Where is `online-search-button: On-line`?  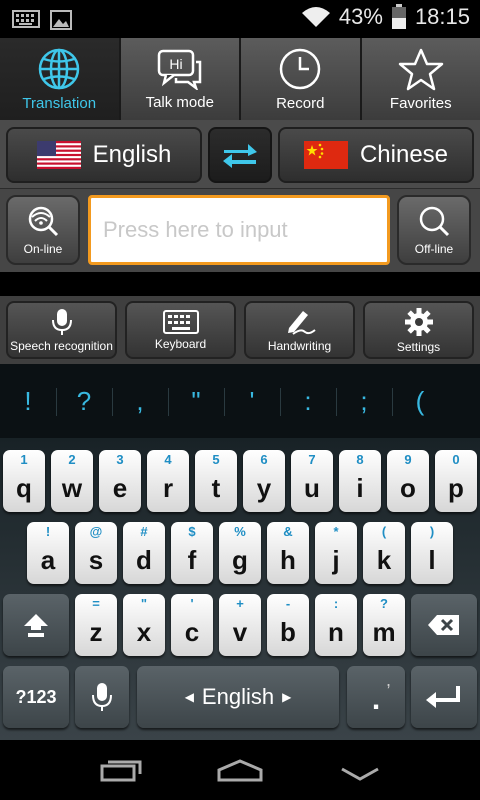
online-search-button: On-line is located at coordinates (43, 230).